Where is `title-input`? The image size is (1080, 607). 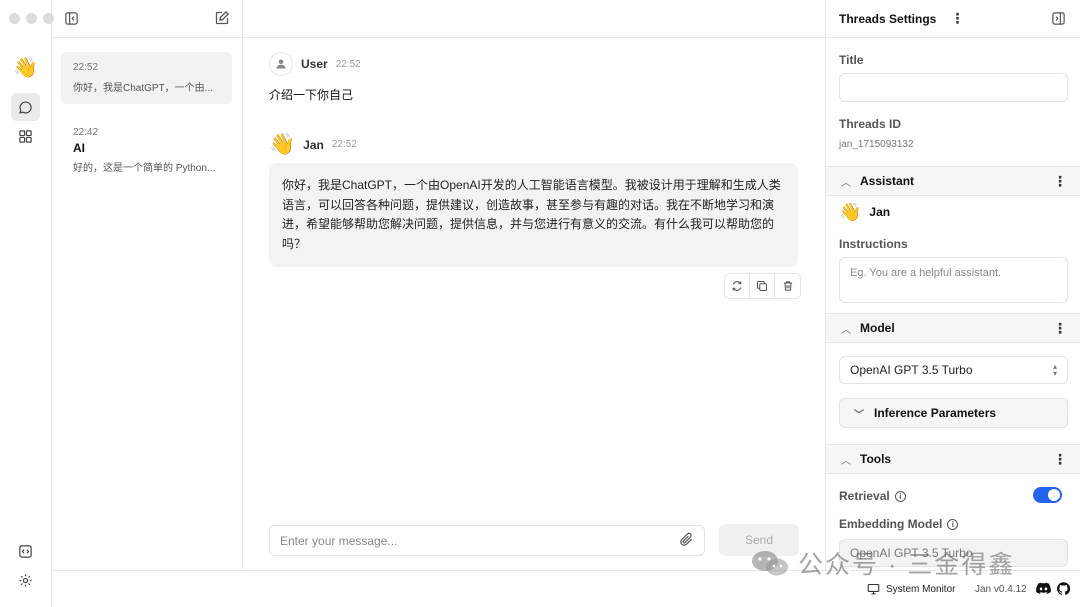
title-input is located at coordinates (953, 87).